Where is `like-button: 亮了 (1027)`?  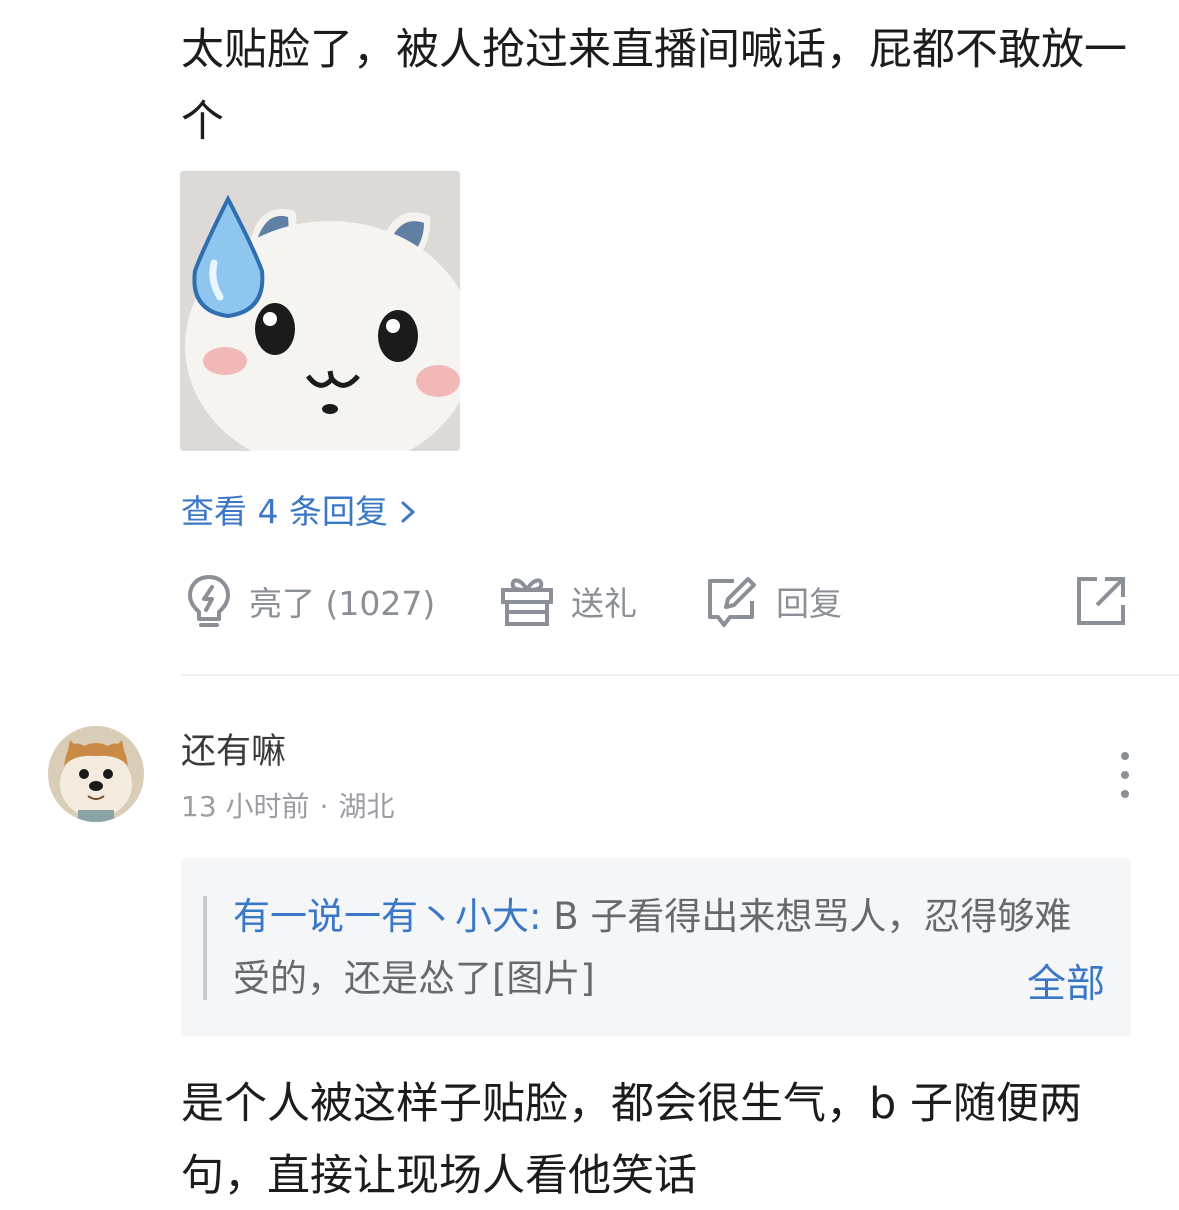 like-button: 亮了 (1027) is located at coordinates (310, 601).